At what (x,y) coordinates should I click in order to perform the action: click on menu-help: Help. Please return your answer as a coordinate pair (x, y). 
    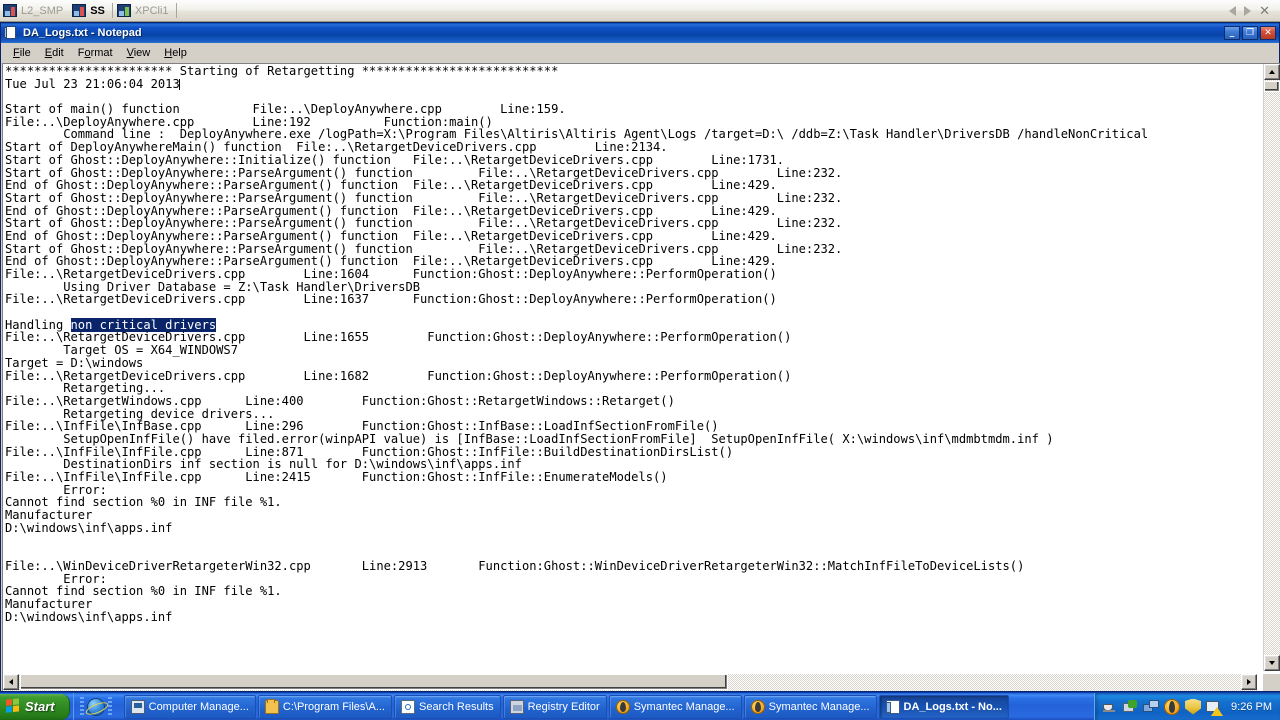
    Looking at the image, I should click on (175, 53).